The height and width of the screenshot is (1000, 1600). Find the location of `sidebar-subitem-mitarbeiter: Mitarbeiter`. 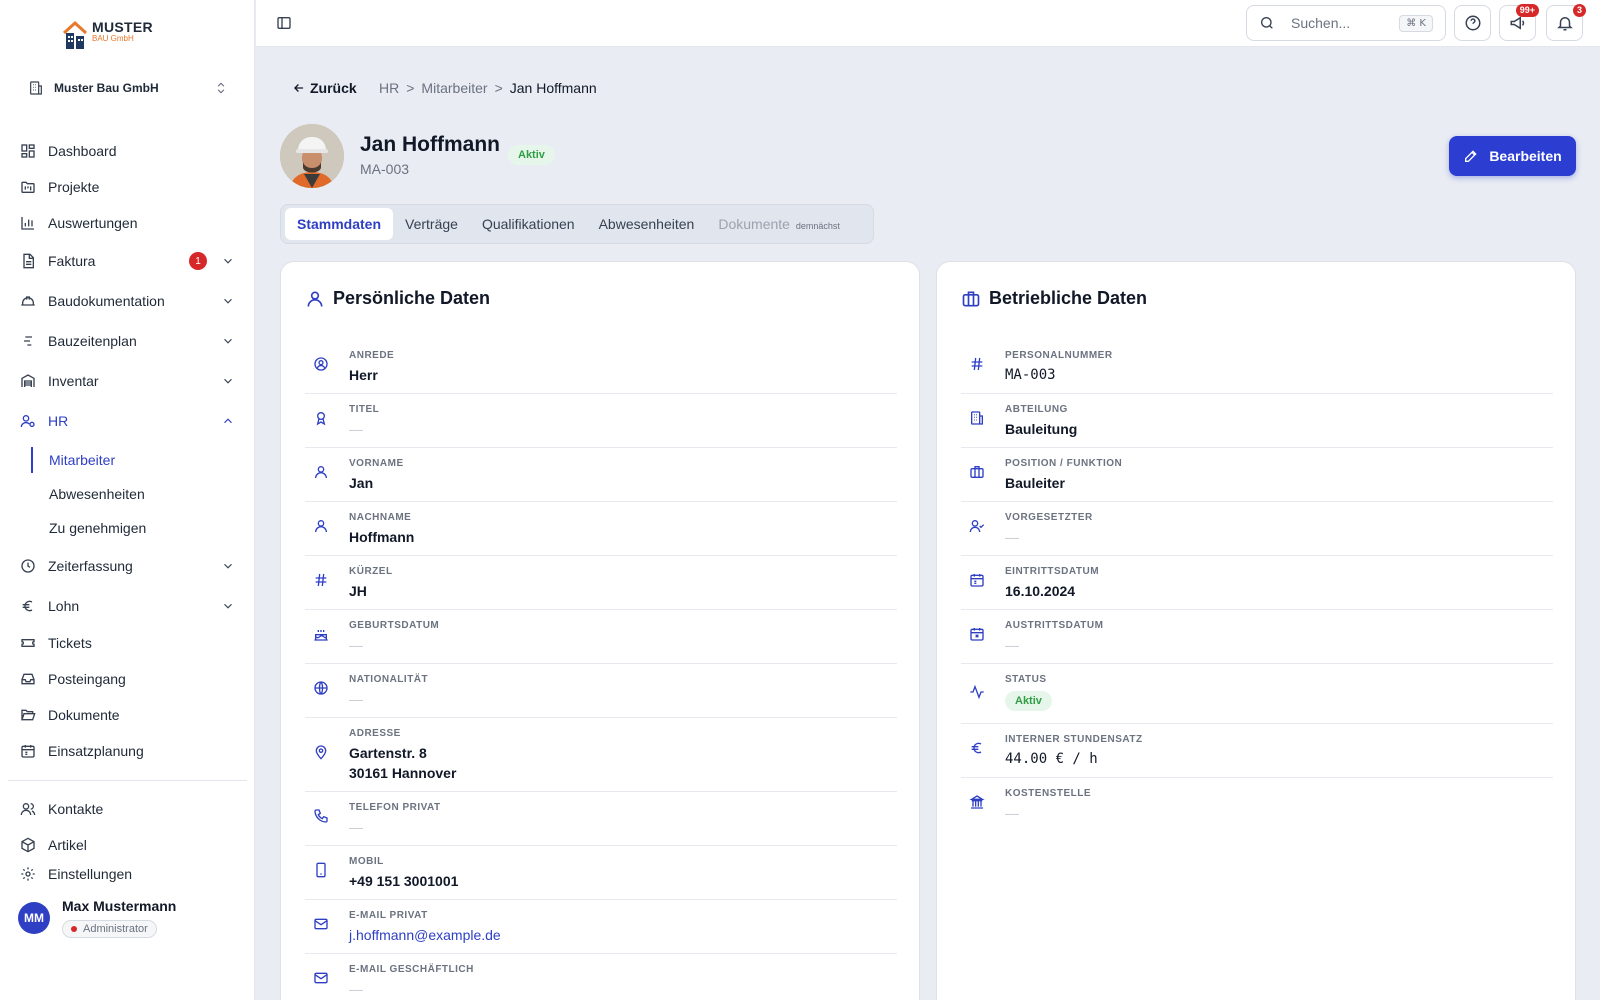

sidebar-subitem-mitarbeiter: Mitarbeiter is located at coordinates (82, 460).